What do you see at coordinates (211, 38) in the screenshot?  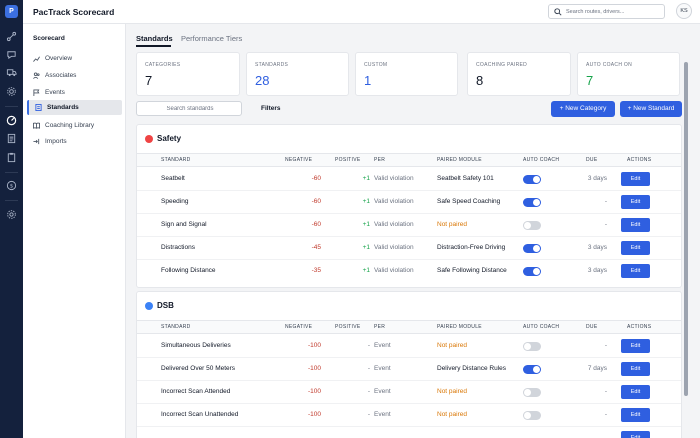 I see `tab-performance-tiers: Performance Tiers` at bounding box center [211, 38].